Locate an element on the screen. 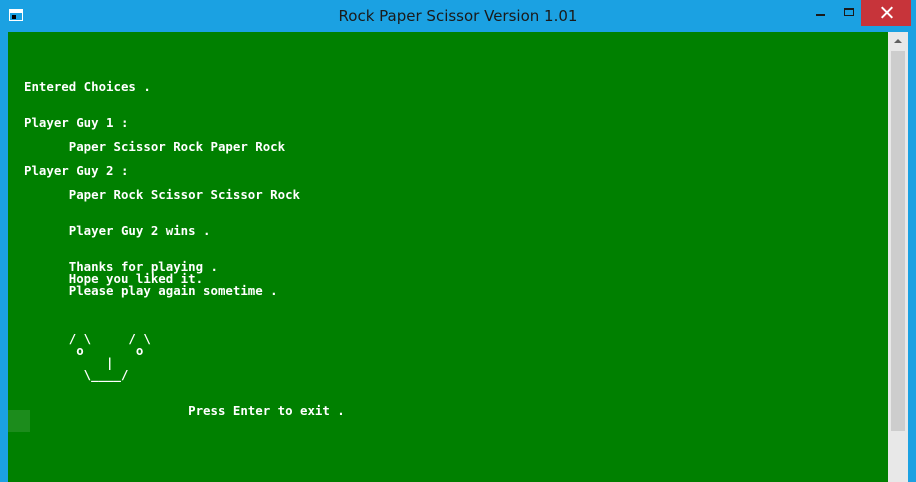 This screenshot has width=916, height=482. console-line: Entered Choices . is located at coordinates (87, 86).